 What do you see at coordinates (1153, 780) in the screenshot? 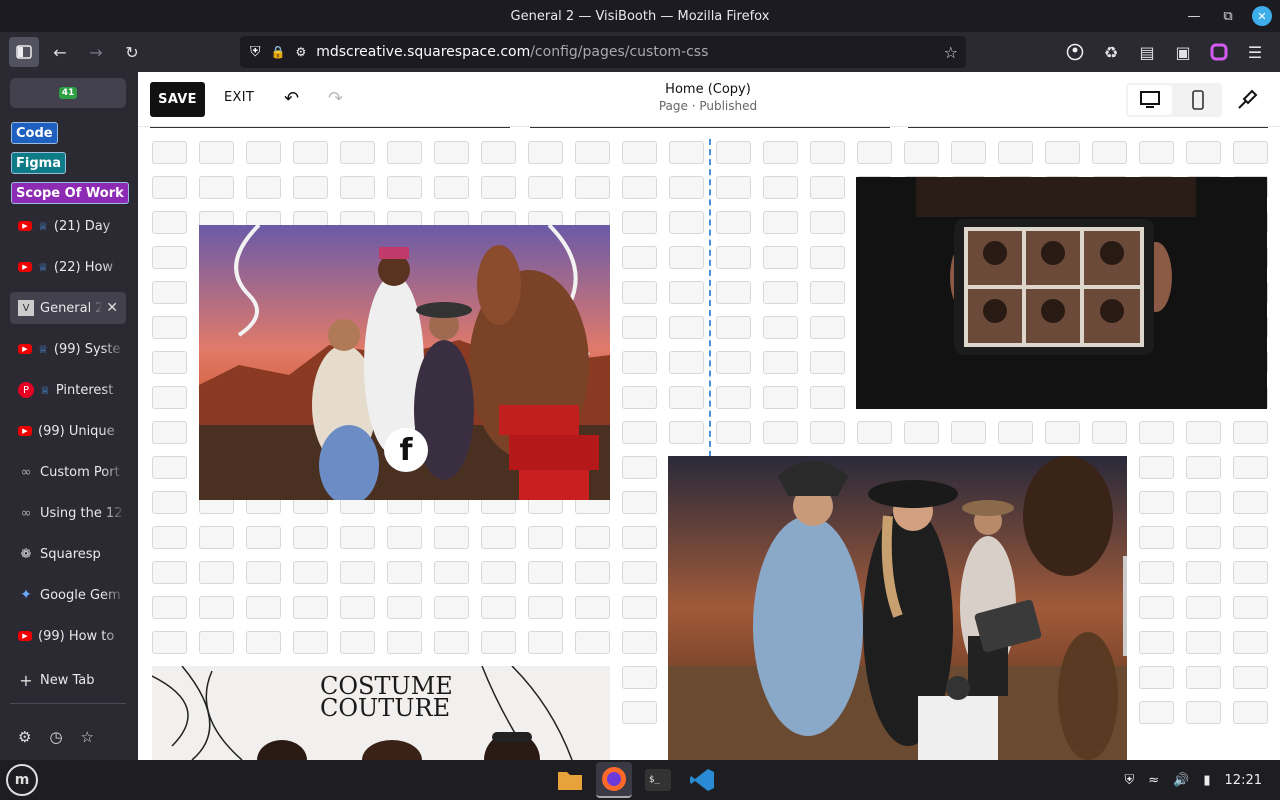
I see `wifi-icon: ≈` at bounding box center [1153, 780].